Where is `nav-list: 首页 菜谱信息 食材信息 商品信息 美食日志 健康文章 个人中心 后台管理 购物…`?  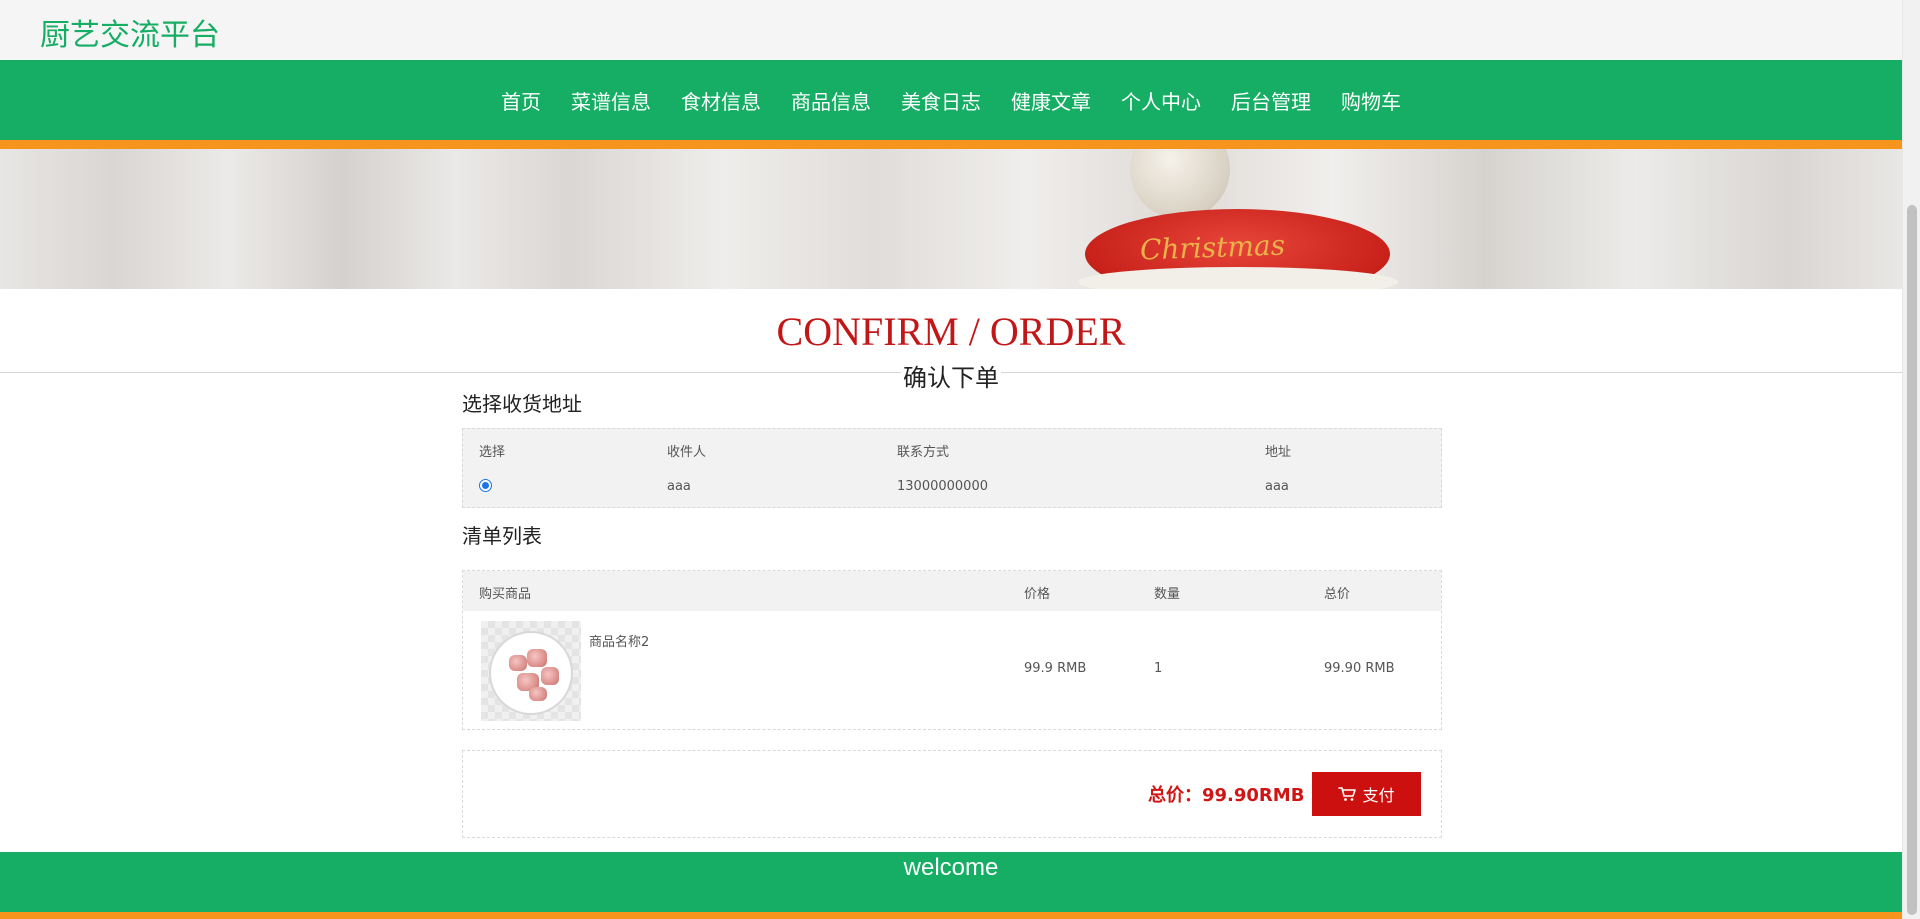
nav-list: 首页 菜谱信息 食材信息 商品信息 美食日志 健康文章 个人中心 后台管理 购物… is located at coordinates (951, 100).